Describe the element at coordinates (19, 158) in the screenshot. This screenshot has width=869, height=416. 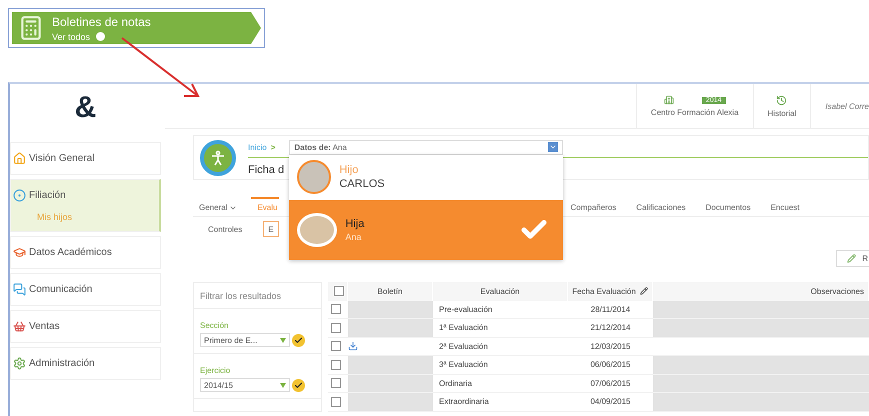
I see `home-icon` at that location.